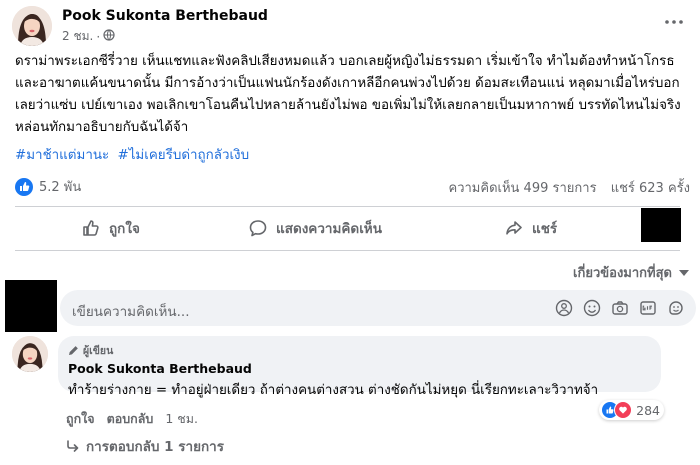 Image resolution: width=700 pixels, height=465 pixels. I want to click on more-options-button, so click(674, 22).